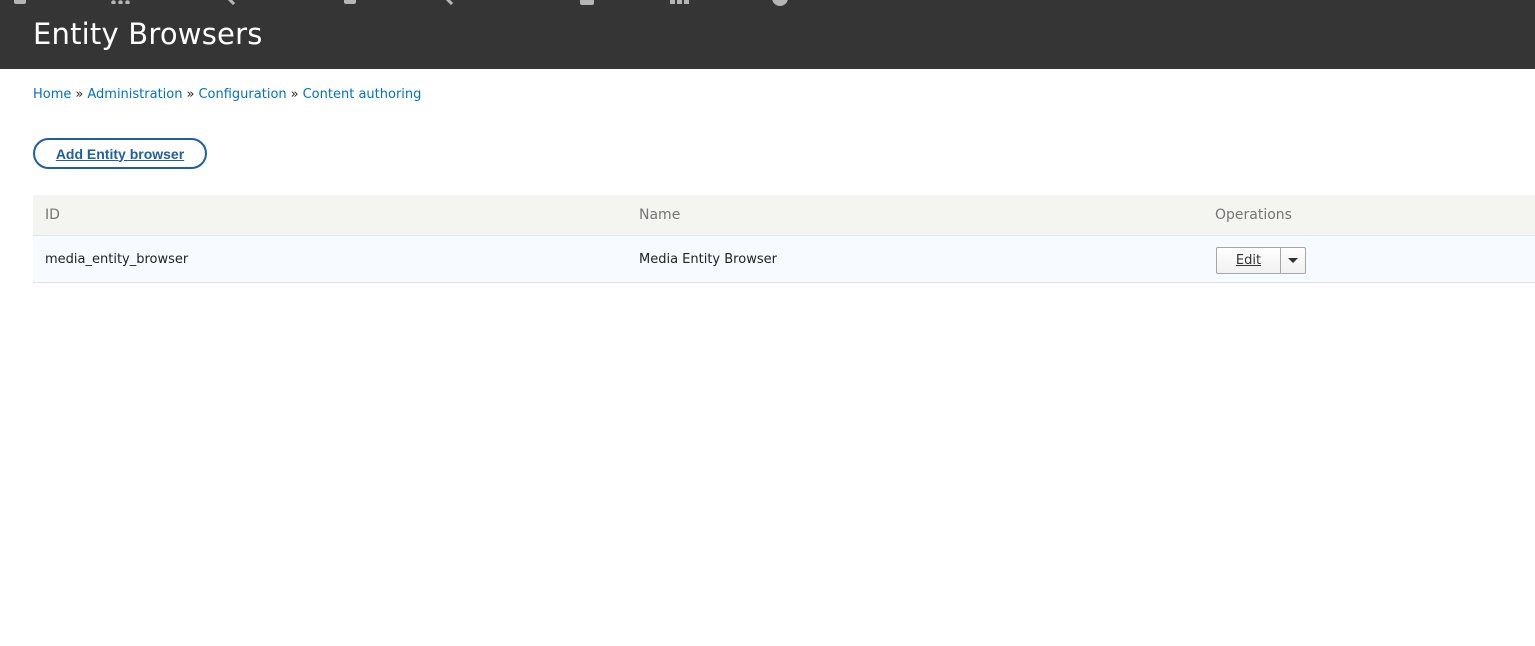 The width and height of the screenshot is (1535, 646). Describe the element at coordinates (780, 3) in the screenshot. I see `help-icon` at that location.